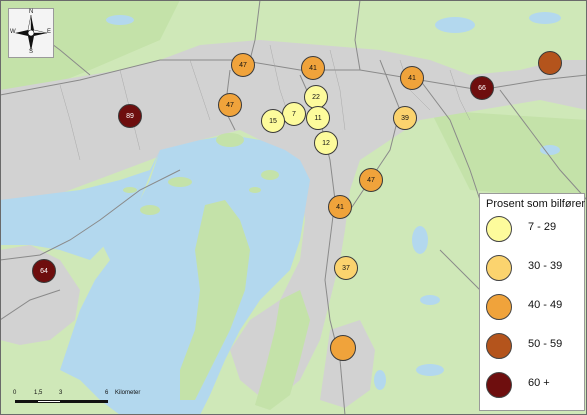 This screenshot has width=587, height=415. What do you see at coordinates (128, 393) in the screenshot?
I see `scale-units-label: Kilometer` at bounding box center [128, 393].